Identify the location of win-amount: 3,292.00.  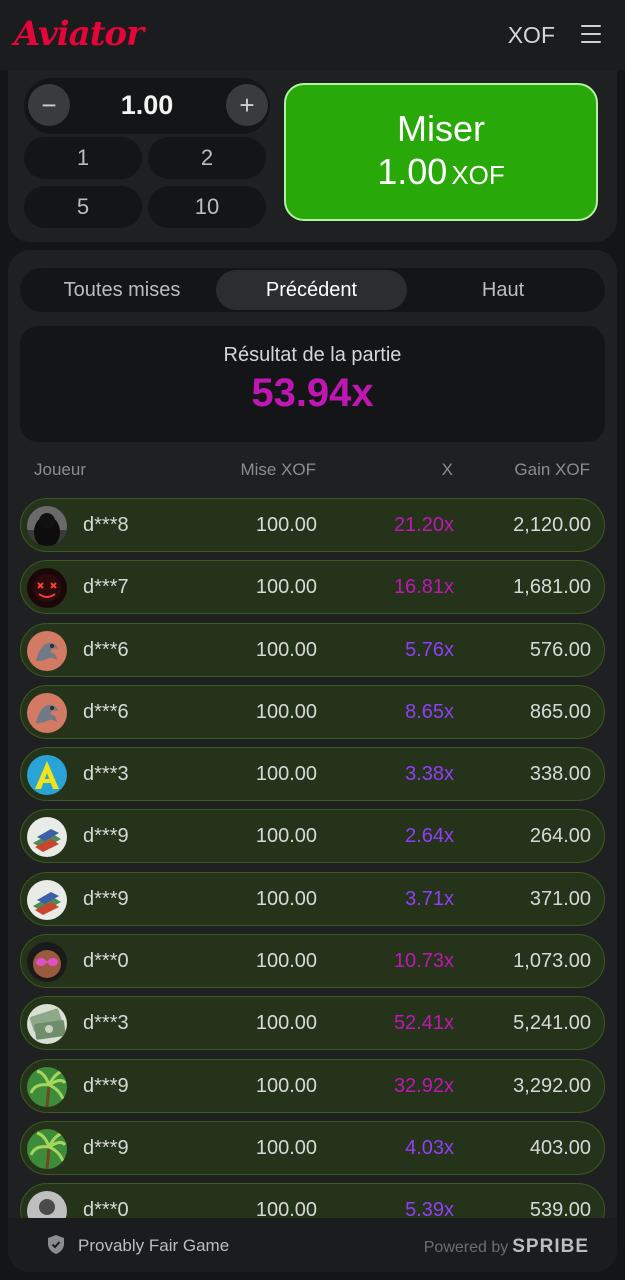
(552, 1085).